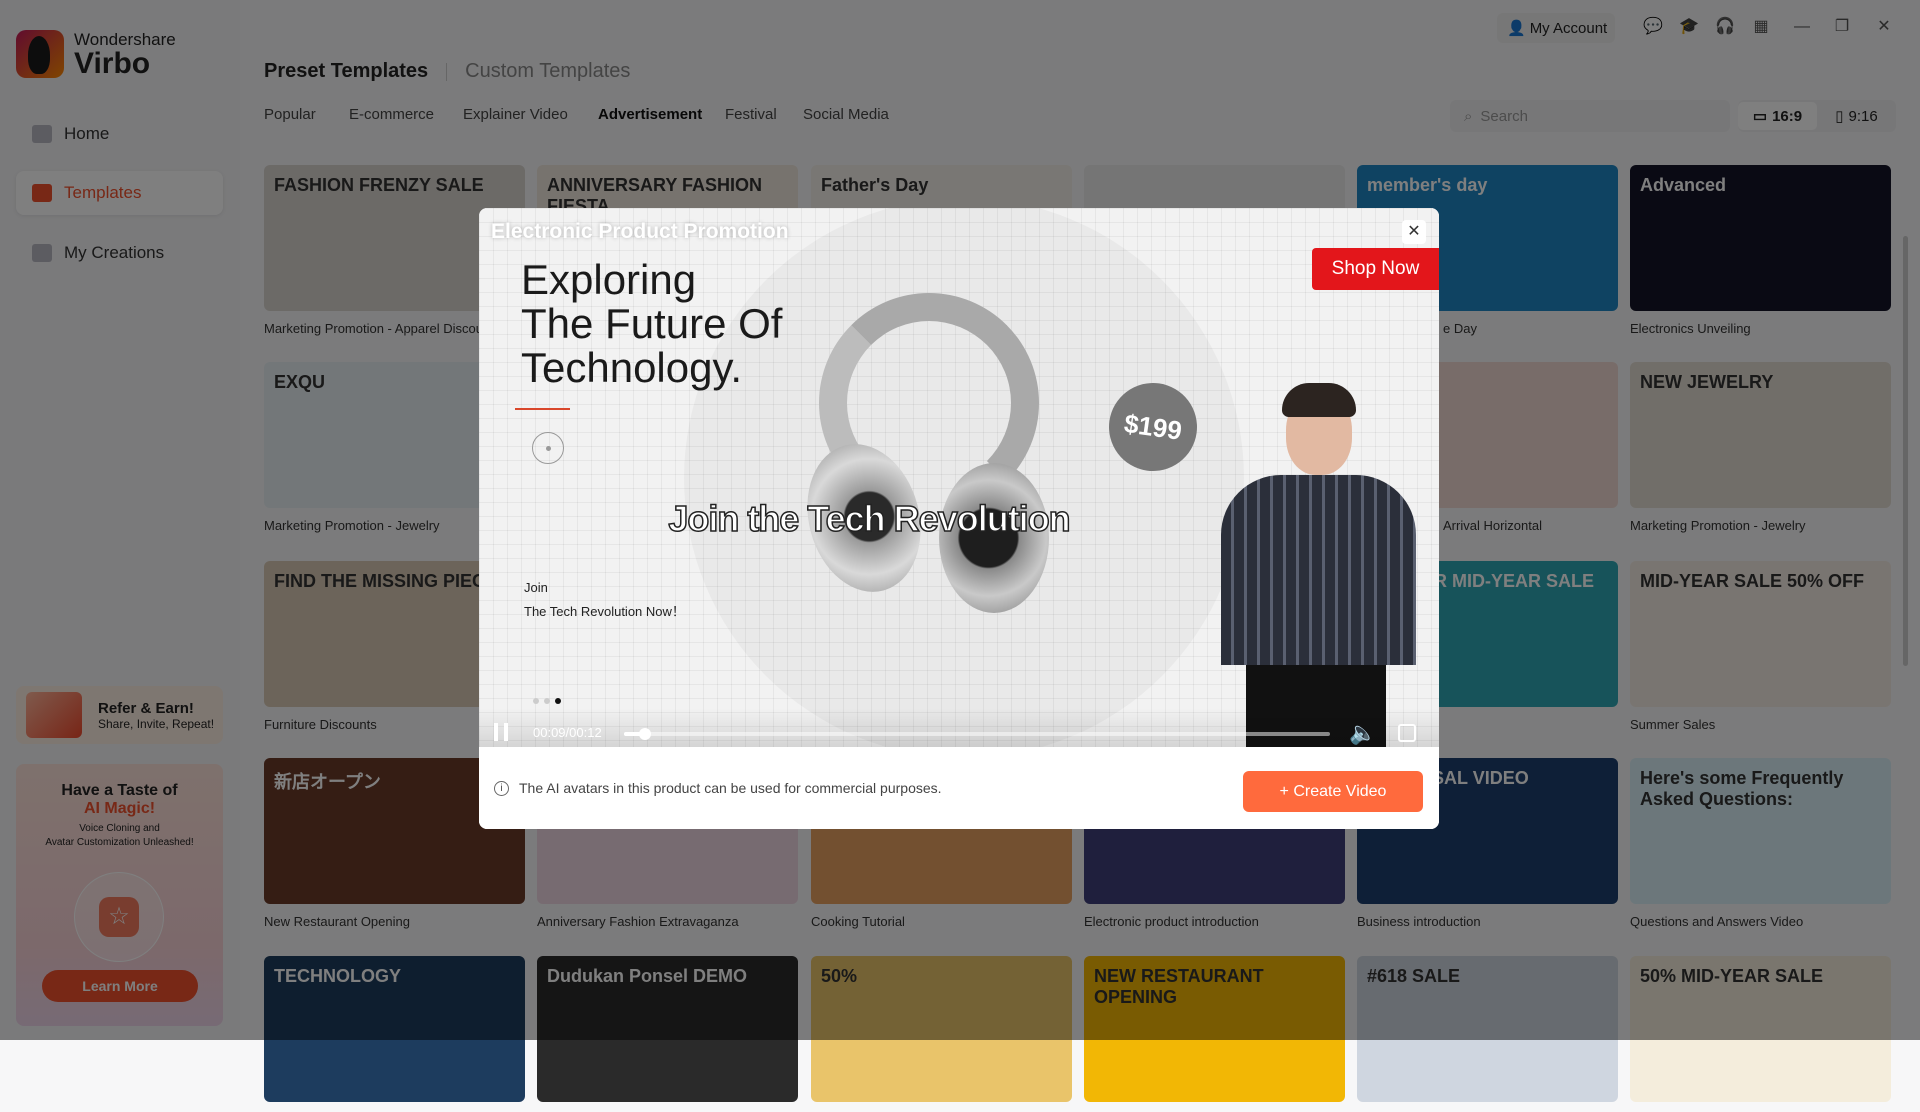  Describe the element at coordinates (640, 231) in the screenshot. I see `modal-title: Electronic Product Promotion` at that location.